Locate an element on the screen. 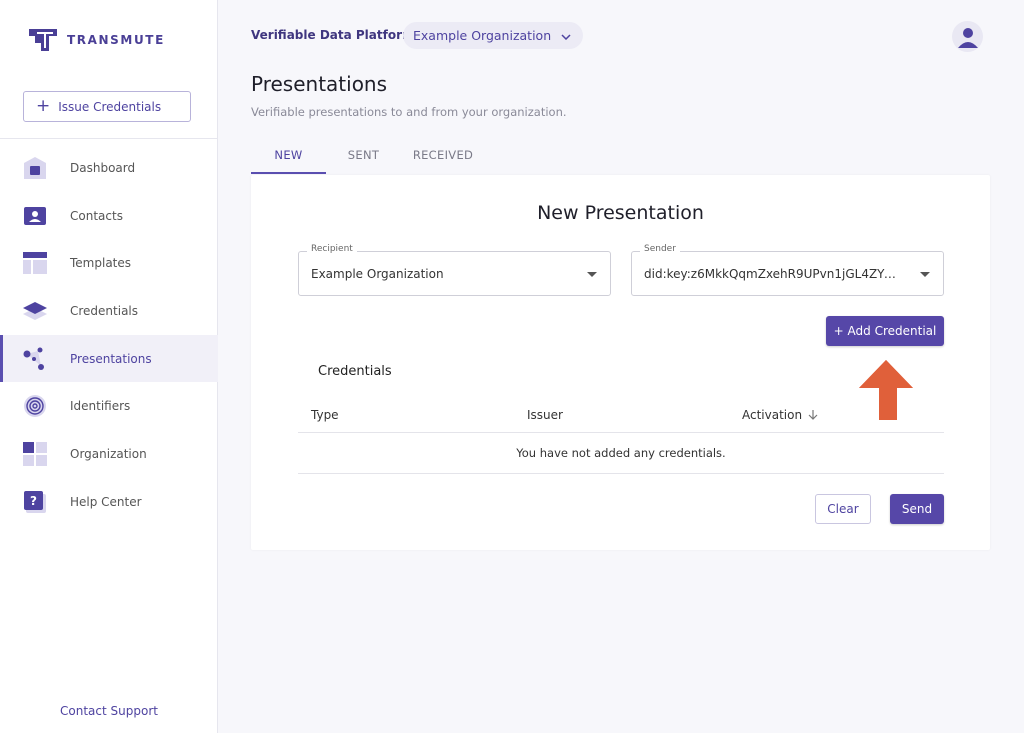 This screenshot has width=1024, height=733. chevron-down-icon is located at coordinates (566, 35).